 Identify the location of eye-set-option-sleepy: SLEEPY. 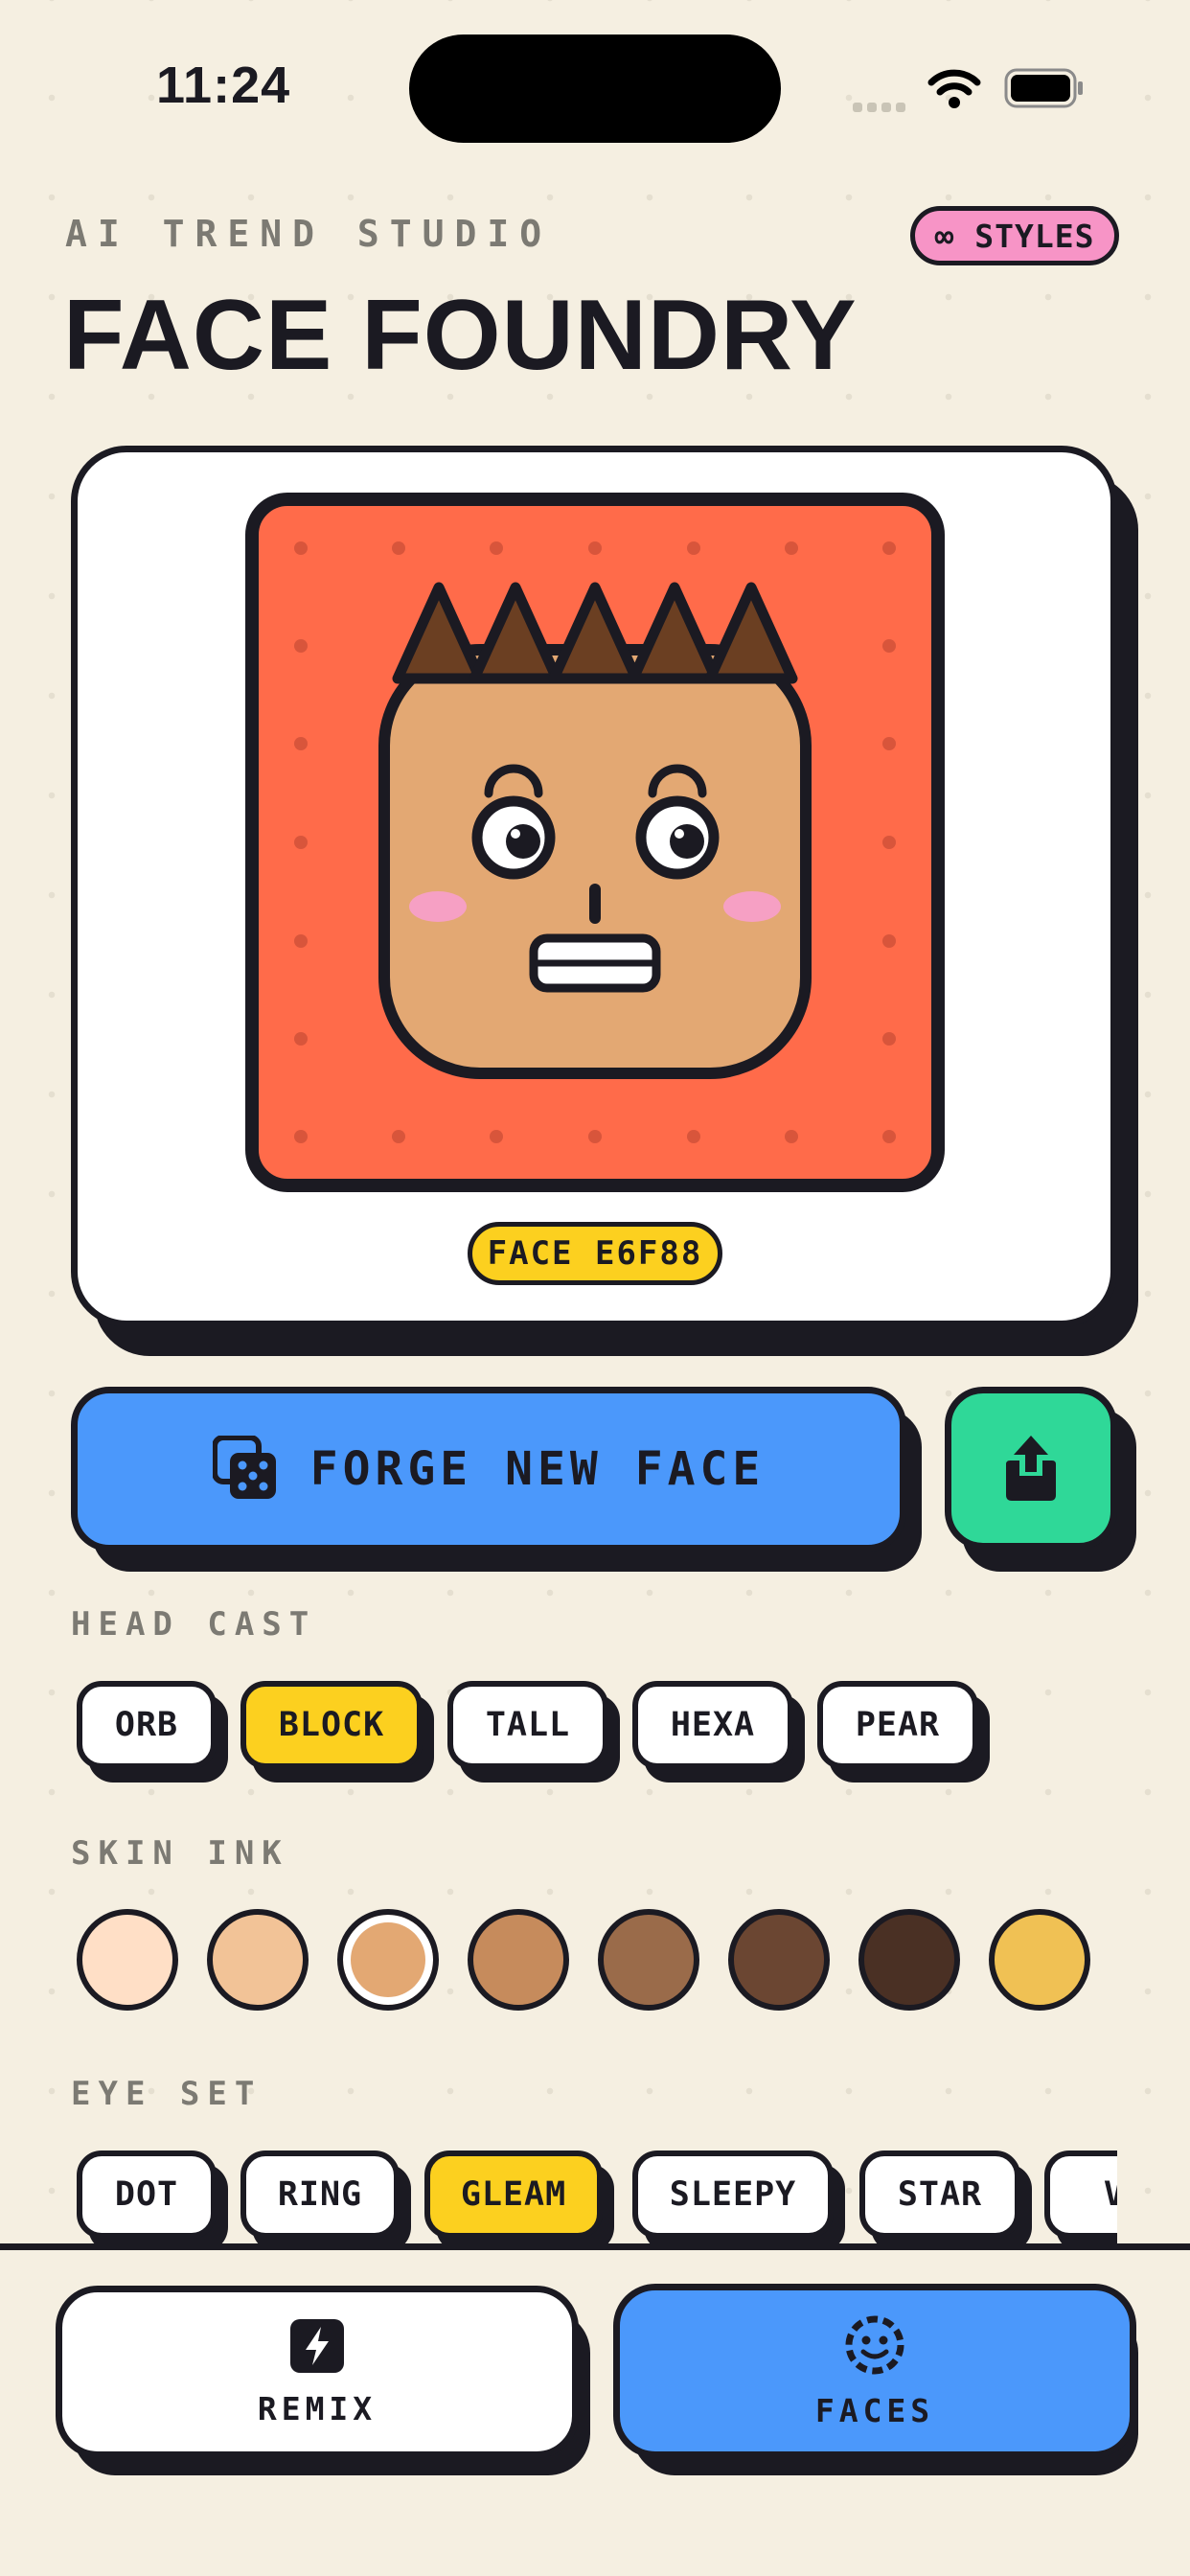
(739, 2200).